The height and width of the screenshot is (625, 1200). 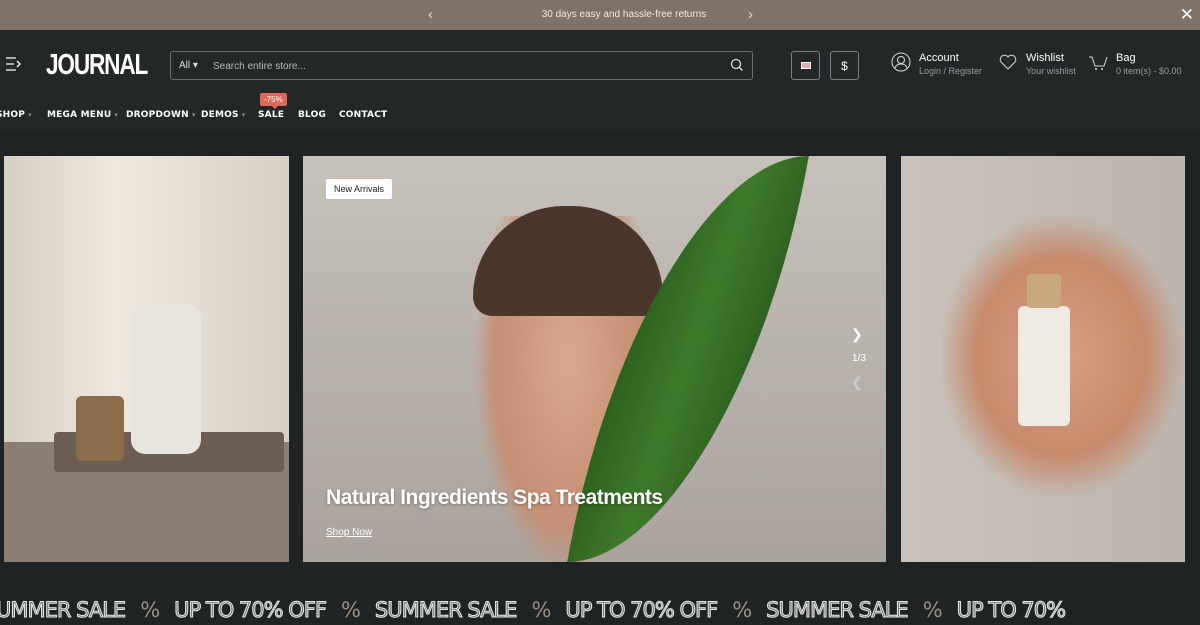 I want to click on flag-icon, so click(x=805, y=65).